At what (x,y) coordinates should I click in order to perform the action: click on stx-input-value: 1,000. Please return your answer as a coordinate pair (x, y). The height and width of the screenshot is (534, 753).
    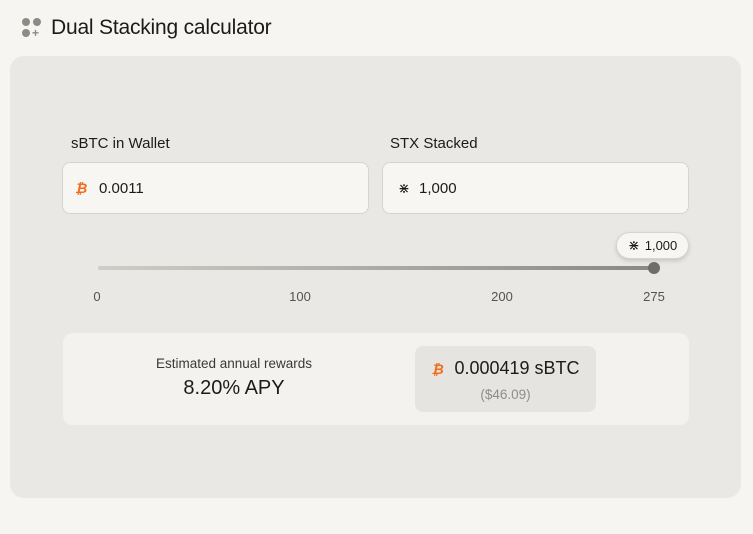
    Looking at the image, I should click on (438, 188).